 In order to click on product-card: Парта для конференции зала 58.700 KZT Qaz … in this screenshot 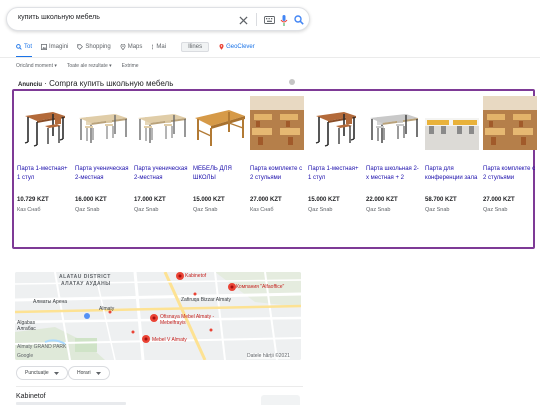, I will do `click(452, 169)`.